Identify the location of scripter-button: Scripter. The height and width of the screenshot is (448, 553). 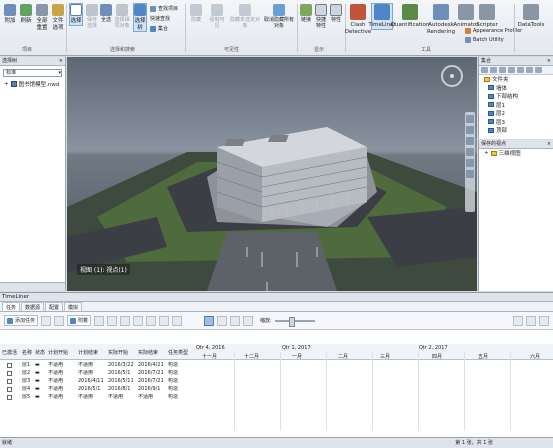
(487, 16).